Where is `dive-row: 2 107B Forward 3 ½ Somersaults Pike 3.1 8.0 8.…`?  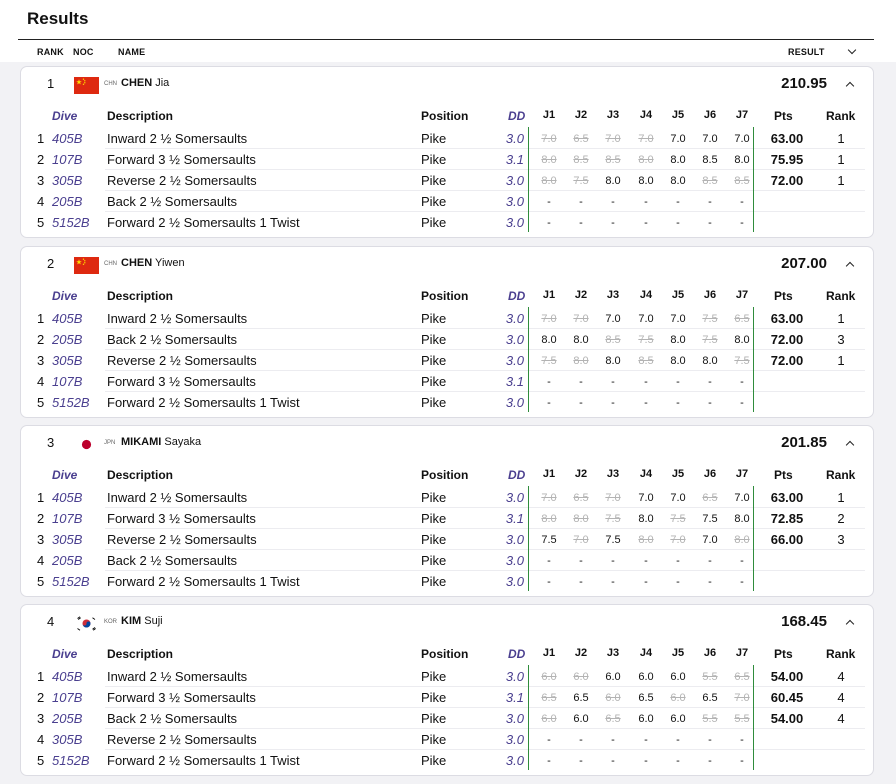
dive-row: 2 107B Forward 3 ½ Somersaults Pike 3.1 8.0 8.… is located at coordinates (448, 518).